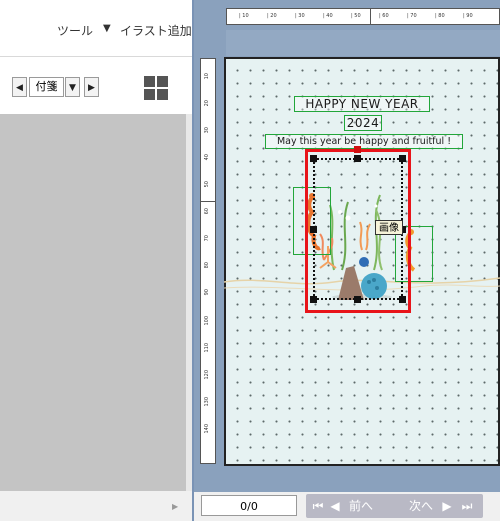  I want to click on next-arrow-icon: ▶, so click(447, 506).